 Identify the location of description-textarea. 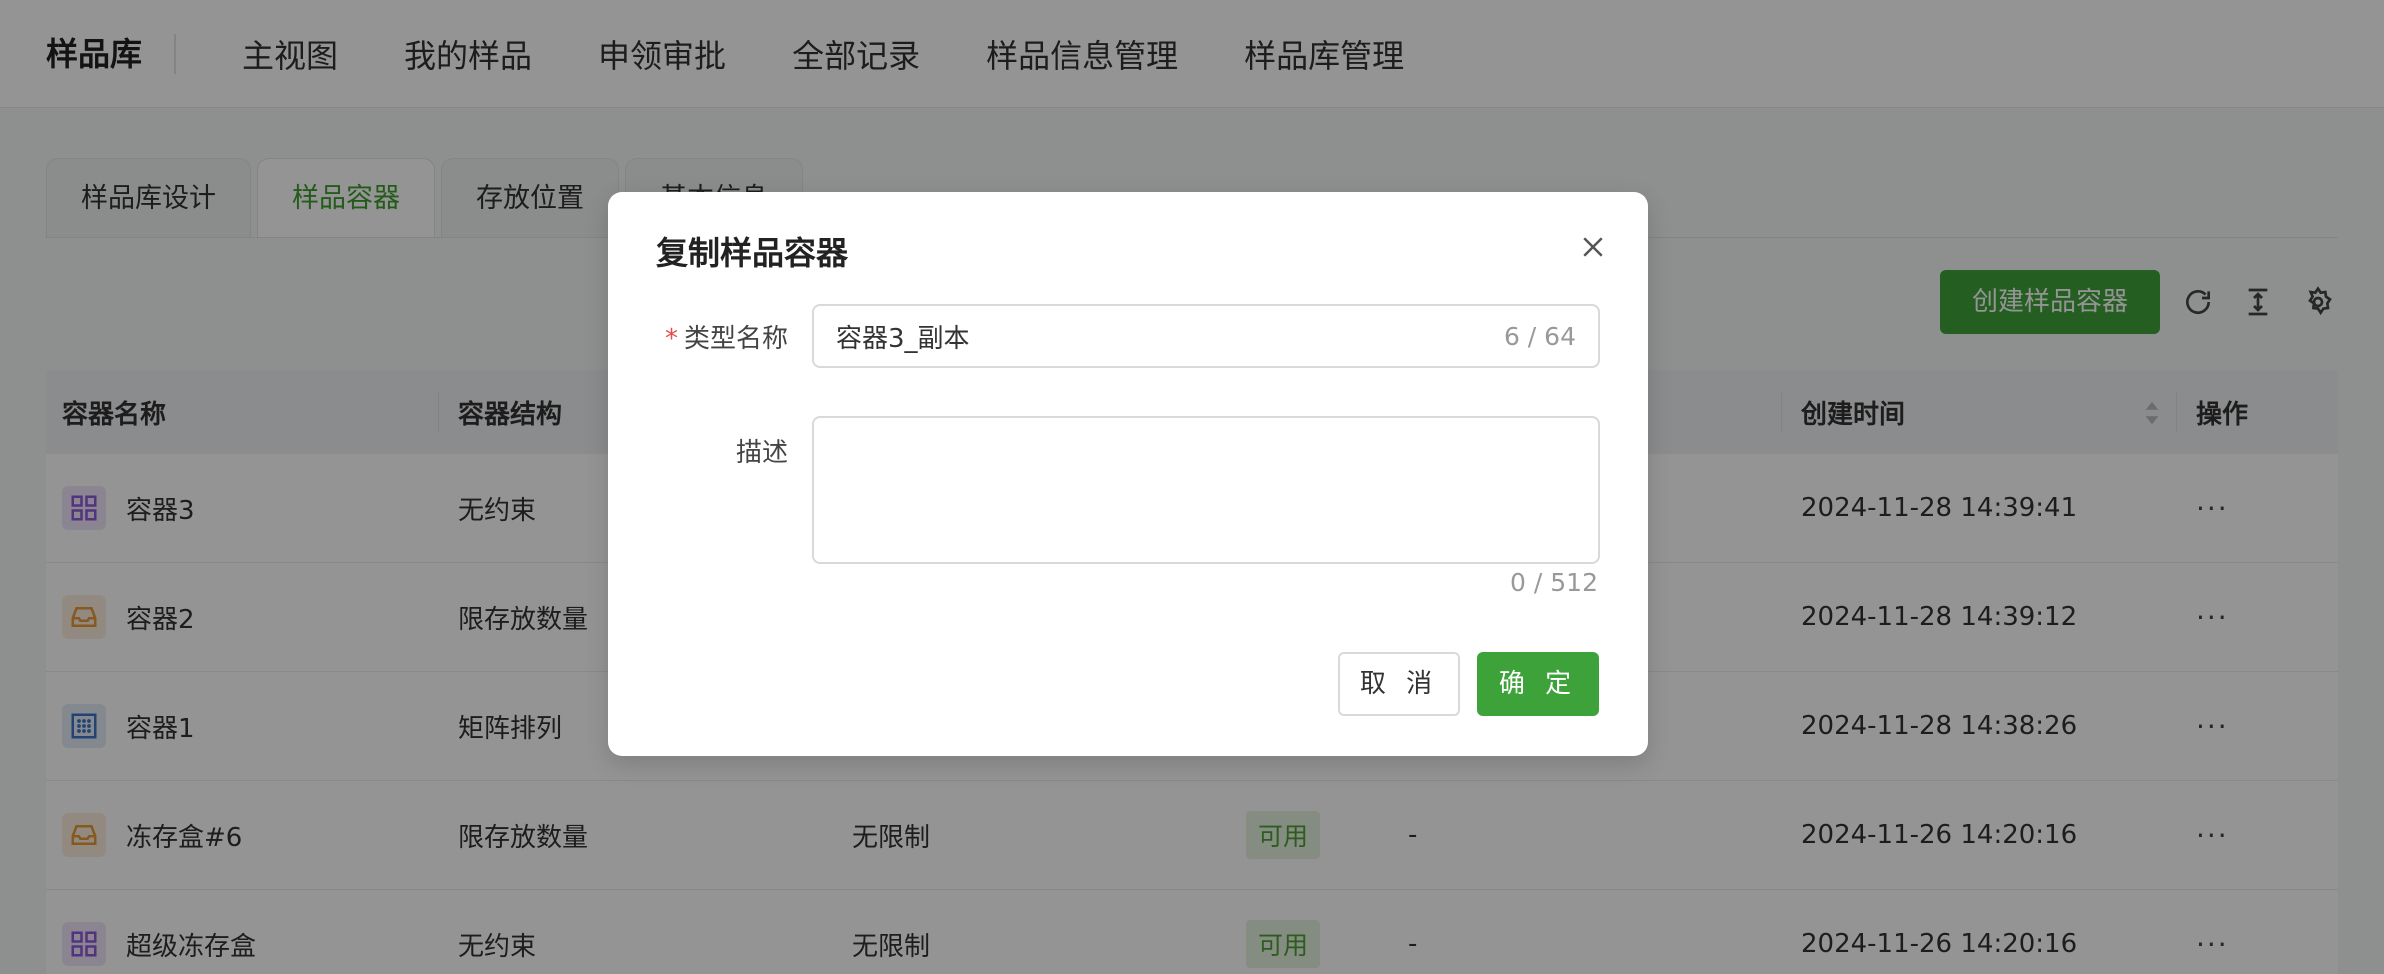
(1206, 490).